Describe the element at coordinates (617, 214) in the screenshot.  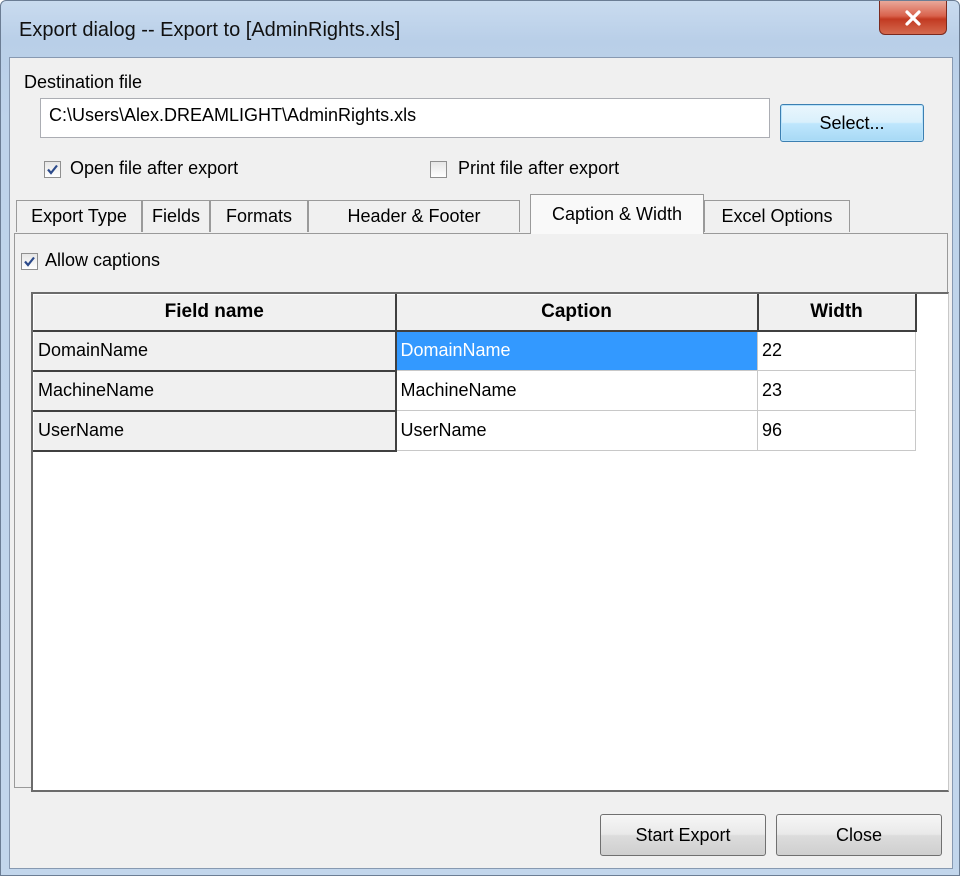
I see `tab-caption-width: Caption & Width` at that location.